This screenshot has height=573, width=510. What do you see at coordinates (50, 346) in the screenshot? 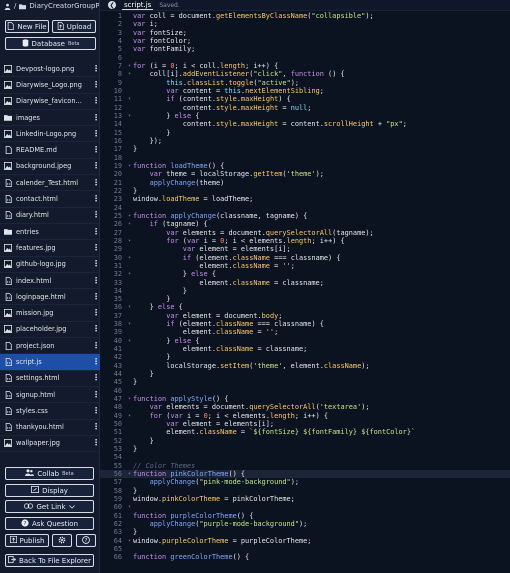
I see `file-item: project.json ⋮` at bounding box center [50, 346].